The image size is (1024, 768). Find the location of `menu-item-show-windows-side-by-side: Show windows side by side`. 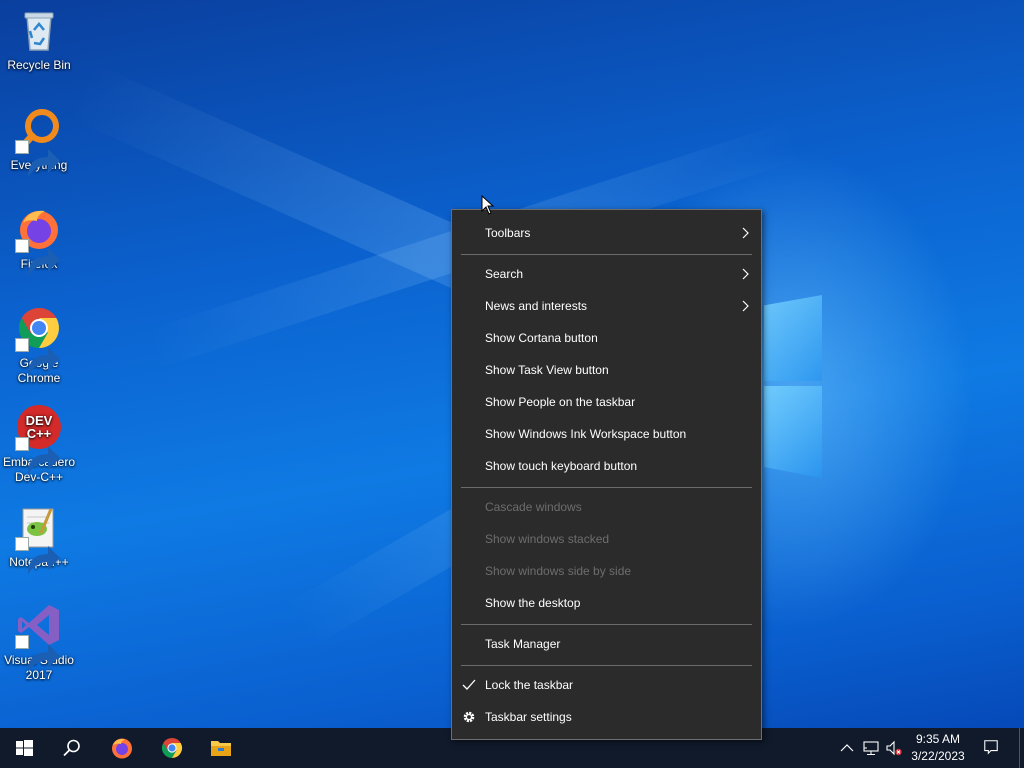

menu-item-show-windows-side-by-side: Show windows side by side is located at coordinates (606, 571).